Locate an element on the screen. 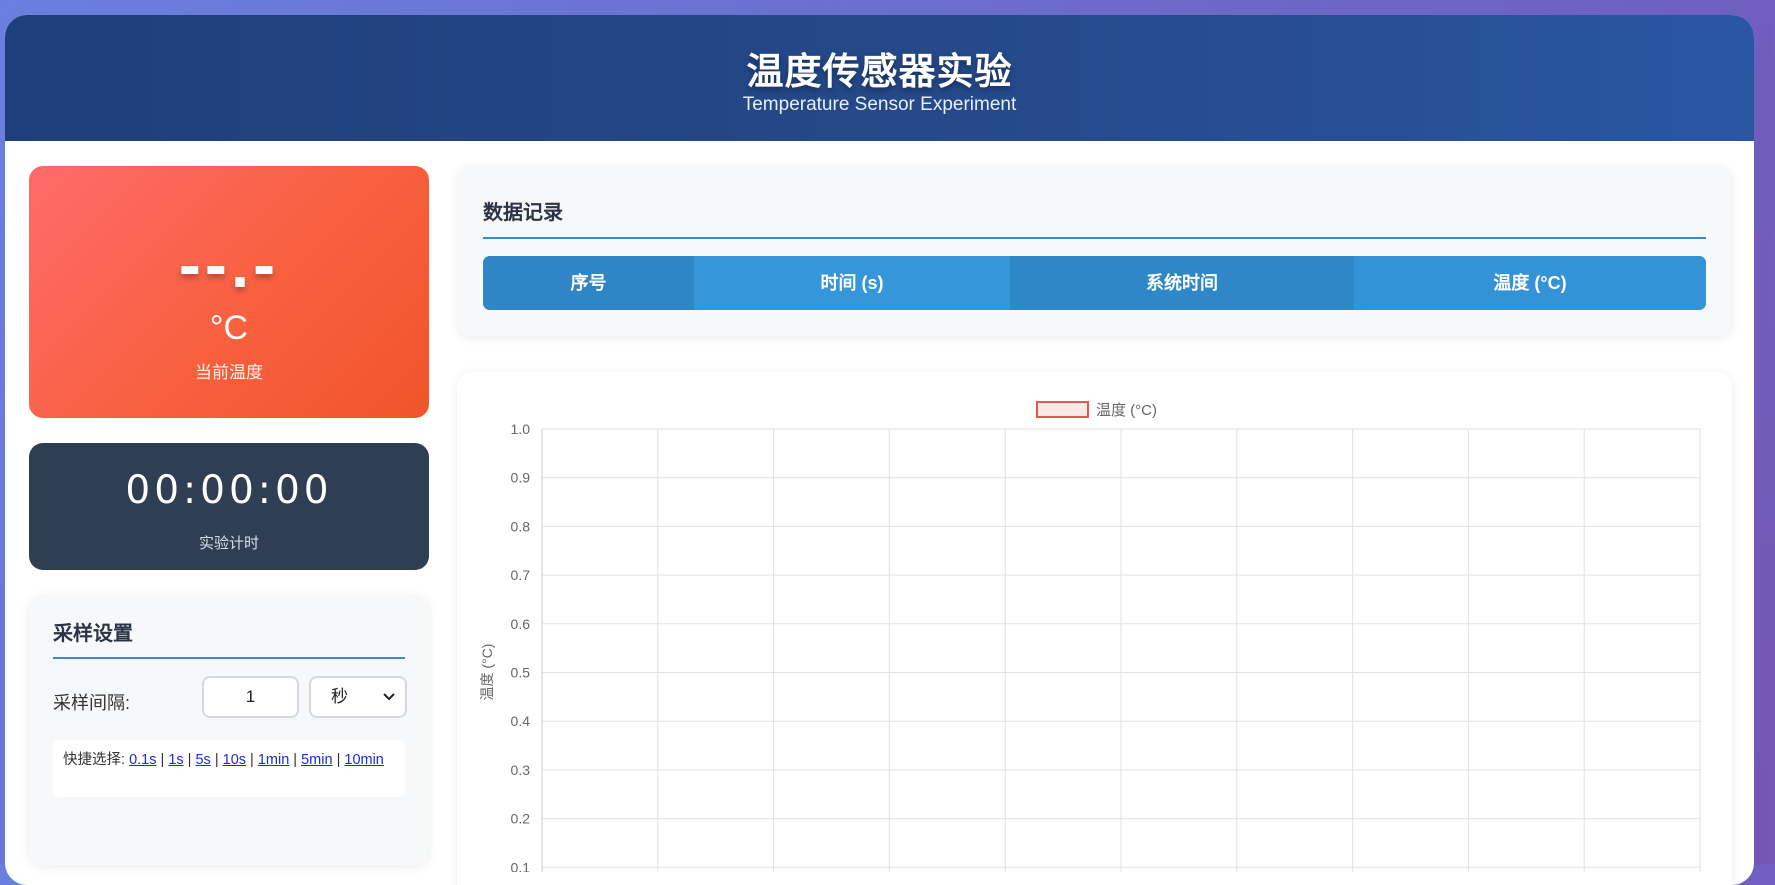  page-subtitle: Temperature Sensor Experiment is located at coordinates (879, 104).